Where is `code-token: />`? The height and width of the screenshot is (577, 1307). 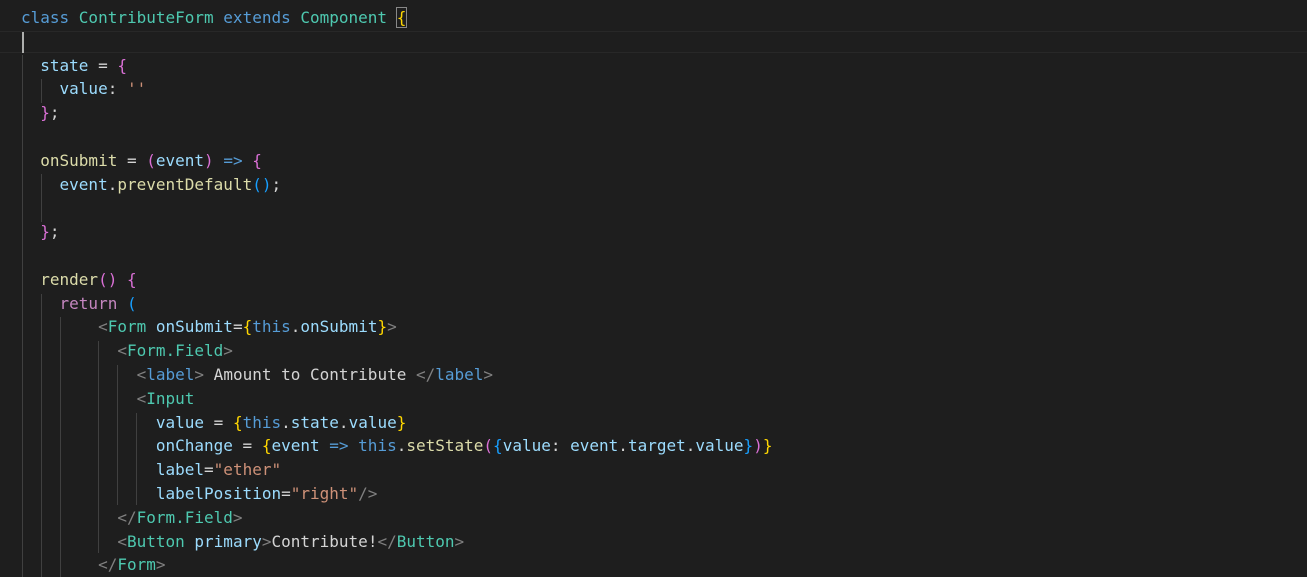
code-token: /> is located at coordinates (368, 493).